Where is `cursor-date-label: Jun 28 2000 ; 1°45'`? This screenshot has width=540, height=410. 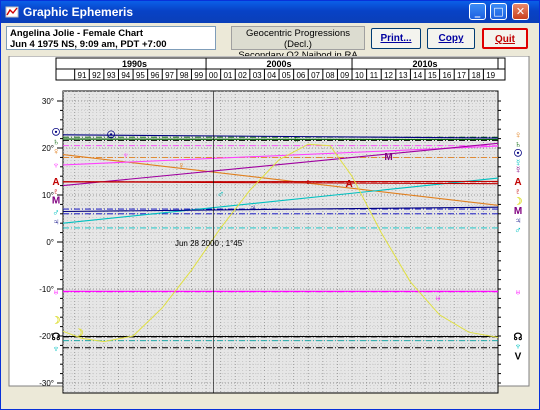
cursor-date-label: Jun 28 2000 ; 1°45' is located at coordinates (209, 243).